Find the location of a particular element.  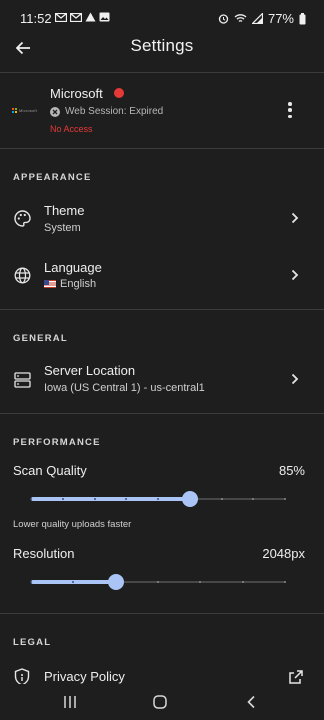

system-icons: 77% is located at coordinates (262, 18).